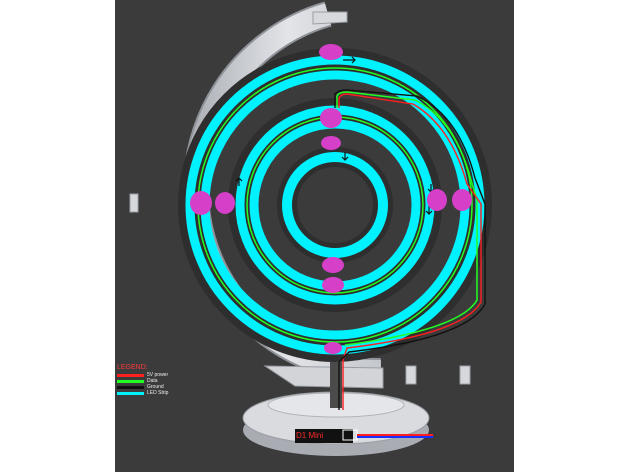  I want to click on legend-swatch-power, so click(130, 375).